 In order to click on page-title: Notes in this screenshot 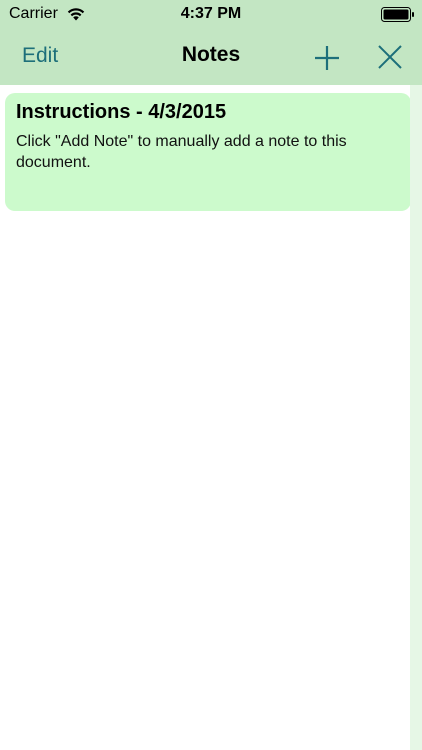, I will do `click(211, 54)`.